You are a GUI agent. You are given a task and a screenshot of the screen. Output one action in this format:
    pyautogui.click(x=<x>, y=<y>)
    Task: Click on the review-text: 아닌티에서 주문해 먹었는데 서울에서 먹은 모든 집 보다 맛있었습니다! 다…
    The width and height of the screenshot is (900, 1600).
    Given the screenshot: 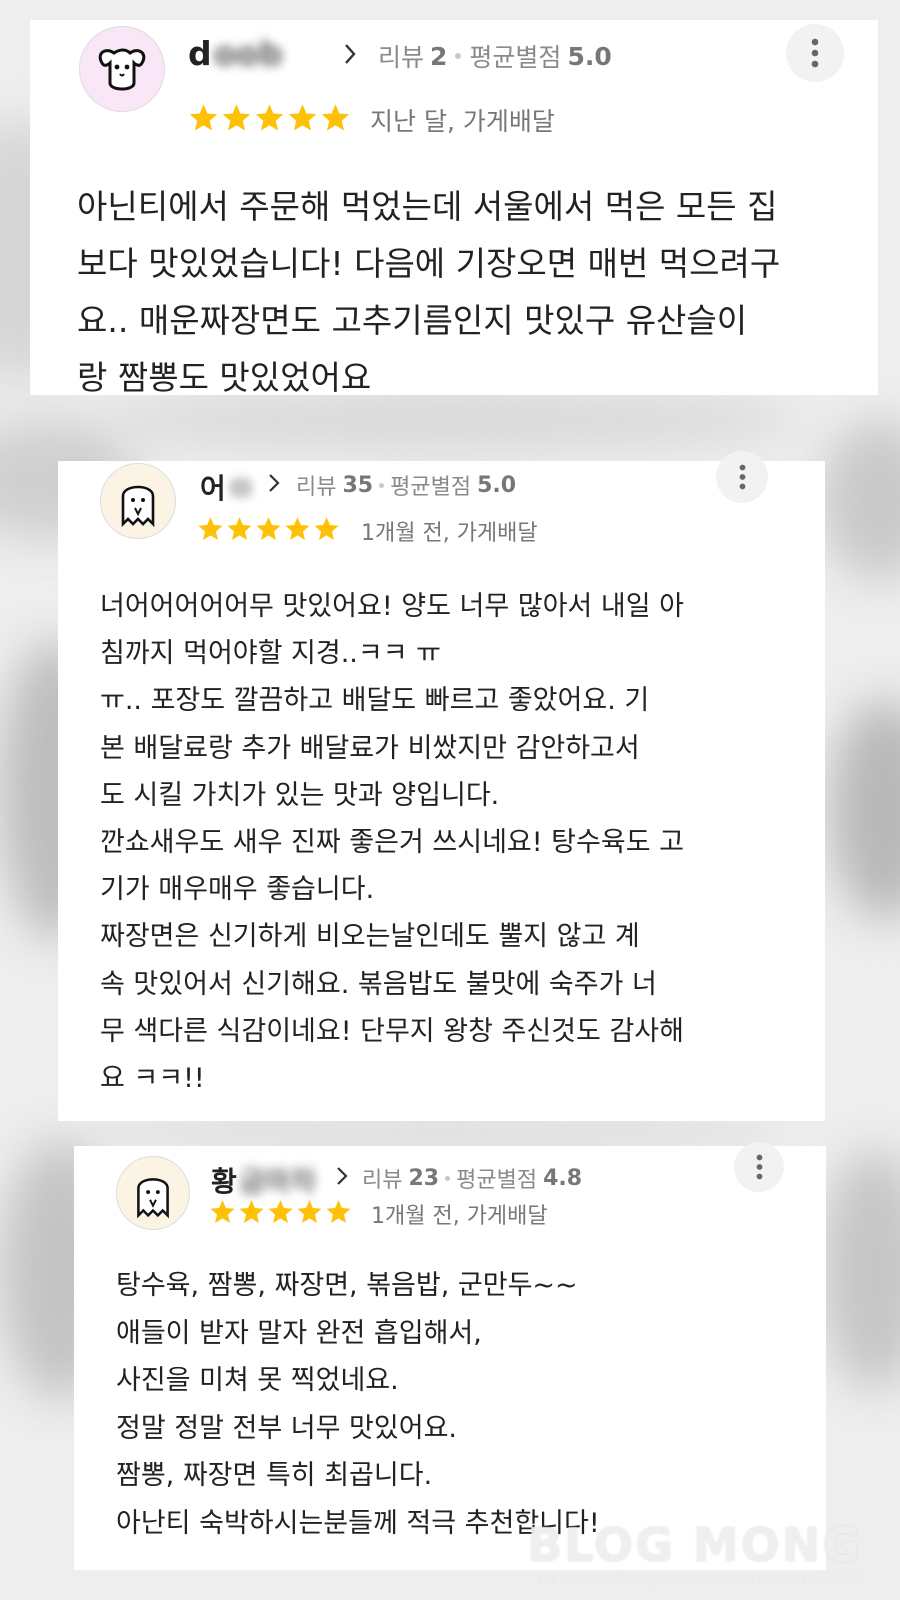 What is the action you would take?
    pyautogui.click(x=429, y=292)
    